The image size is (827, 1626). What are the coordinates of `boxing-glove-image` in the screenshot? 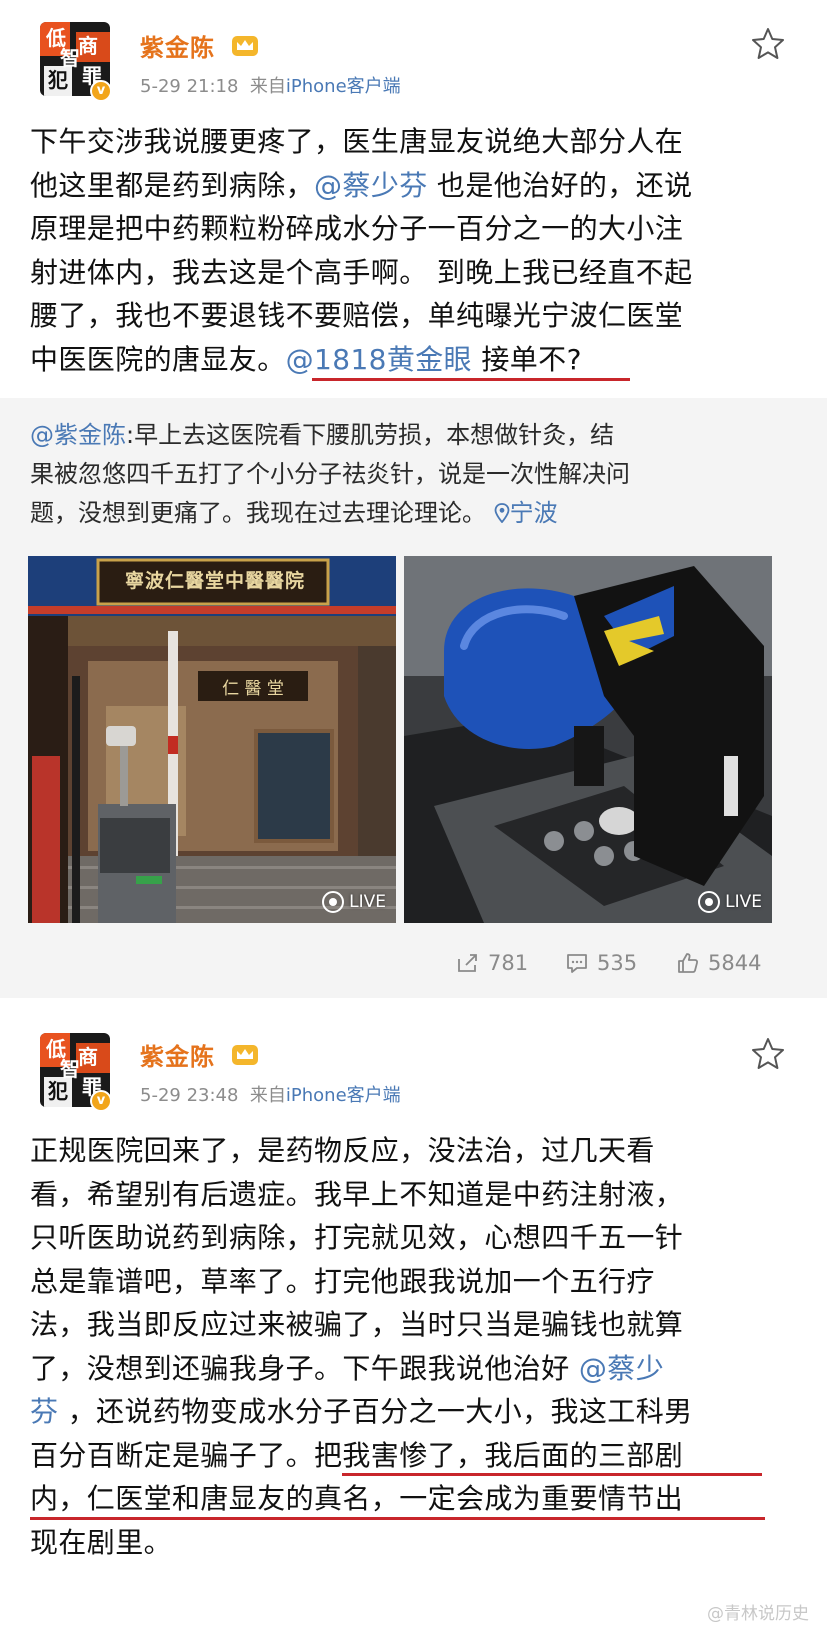 It's located at (588, 739).